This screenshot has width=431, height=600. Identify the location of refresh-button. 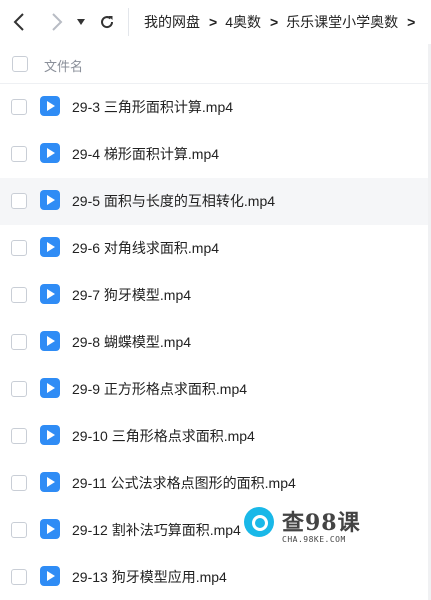
(107, 22).